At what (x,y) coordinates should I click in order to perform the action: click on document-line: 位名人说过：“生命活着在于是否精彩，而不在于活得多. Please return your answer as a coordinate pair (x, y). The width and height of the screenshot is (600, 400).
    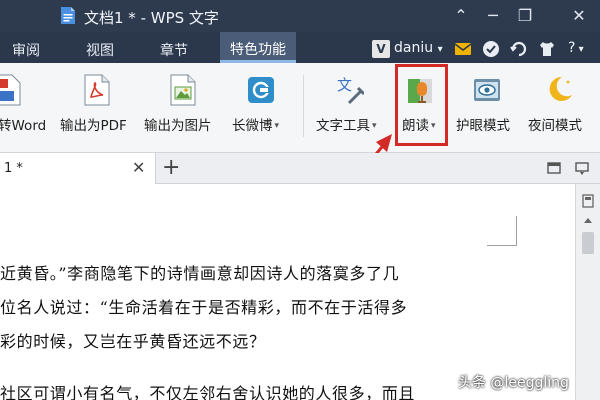
    Looking at the image, I should click on (204, 307).